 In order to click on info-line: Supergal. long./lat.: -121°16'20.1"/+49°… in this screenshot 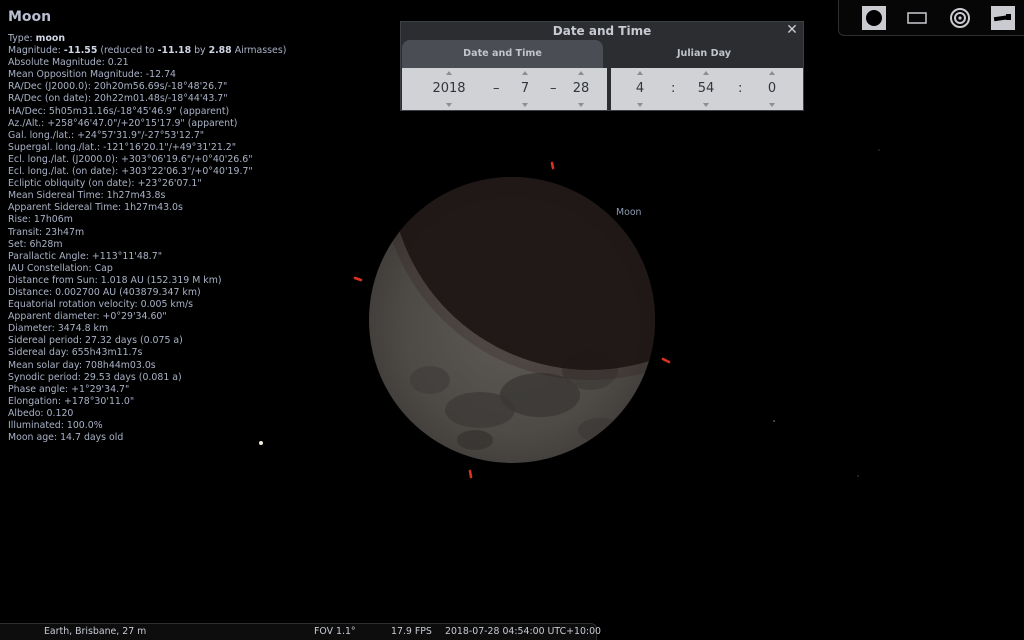, I will do `click(122, 147)`.